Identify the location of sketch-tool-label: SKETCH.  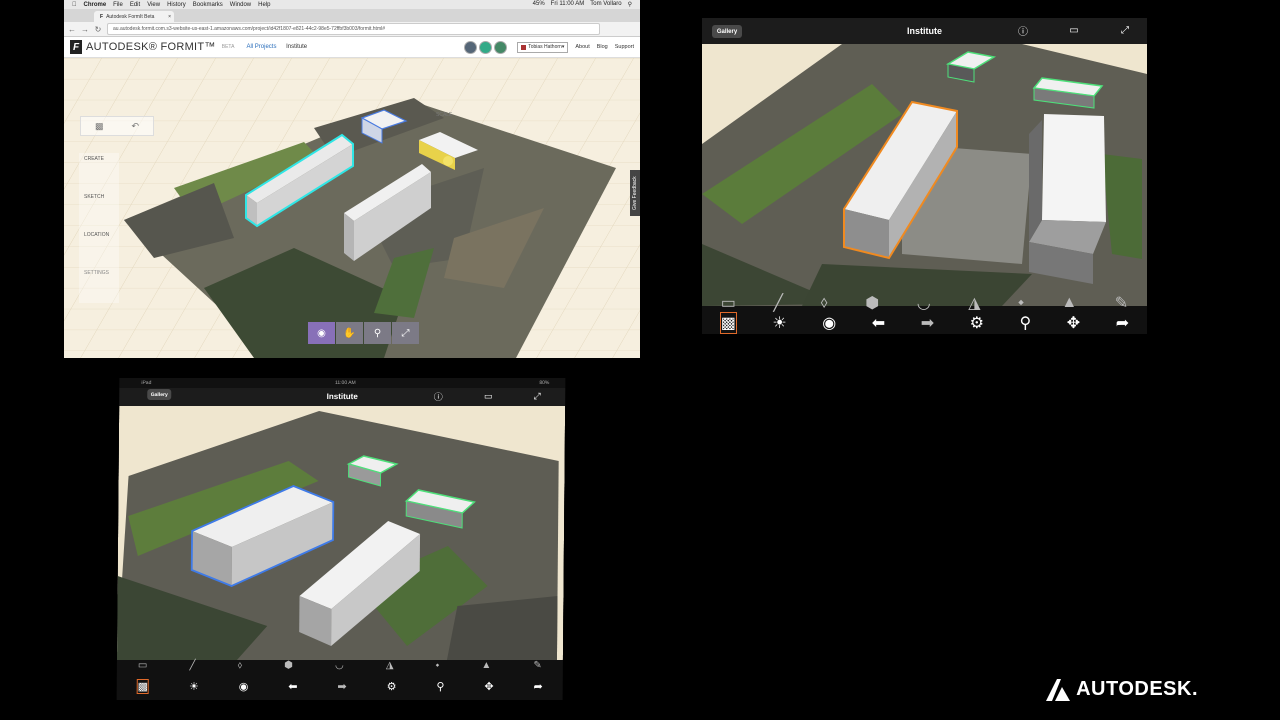
(94, 197).